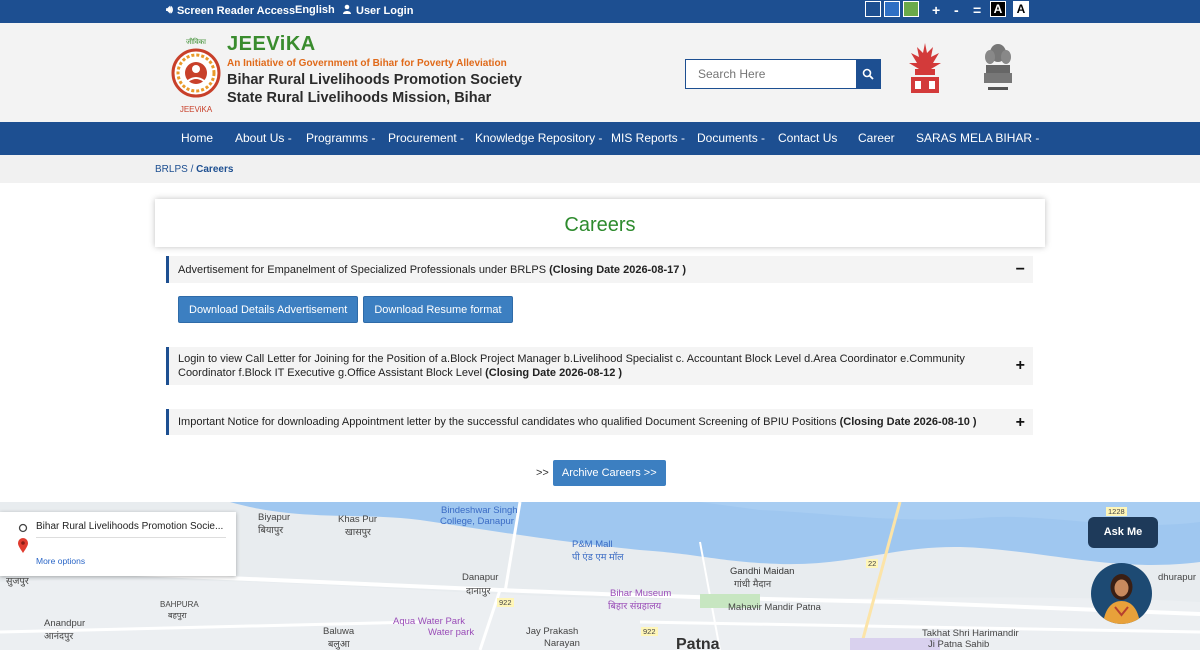 The height and width of the screenshot is (650, 1200). Describe the element at coordinates (1021, 9) in the screenshot. I see `contrast-light-button: A` at that location.